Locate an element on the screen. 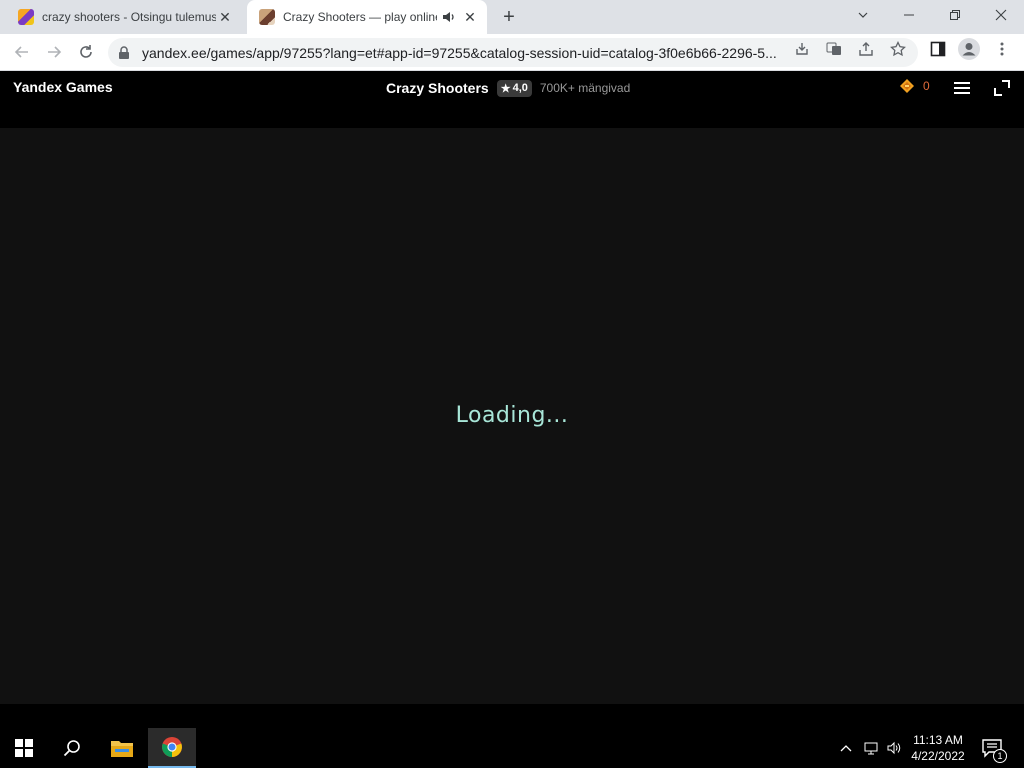  file-explorer-icon is located at coordinates (122, 748).